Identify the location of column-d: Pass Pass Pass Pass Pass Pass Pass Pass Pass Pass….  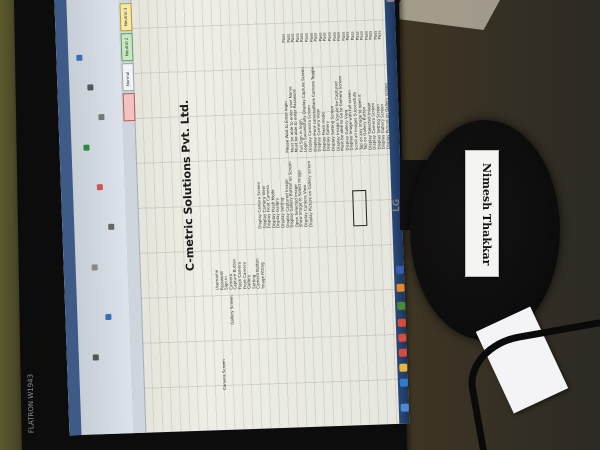
(331, 21).